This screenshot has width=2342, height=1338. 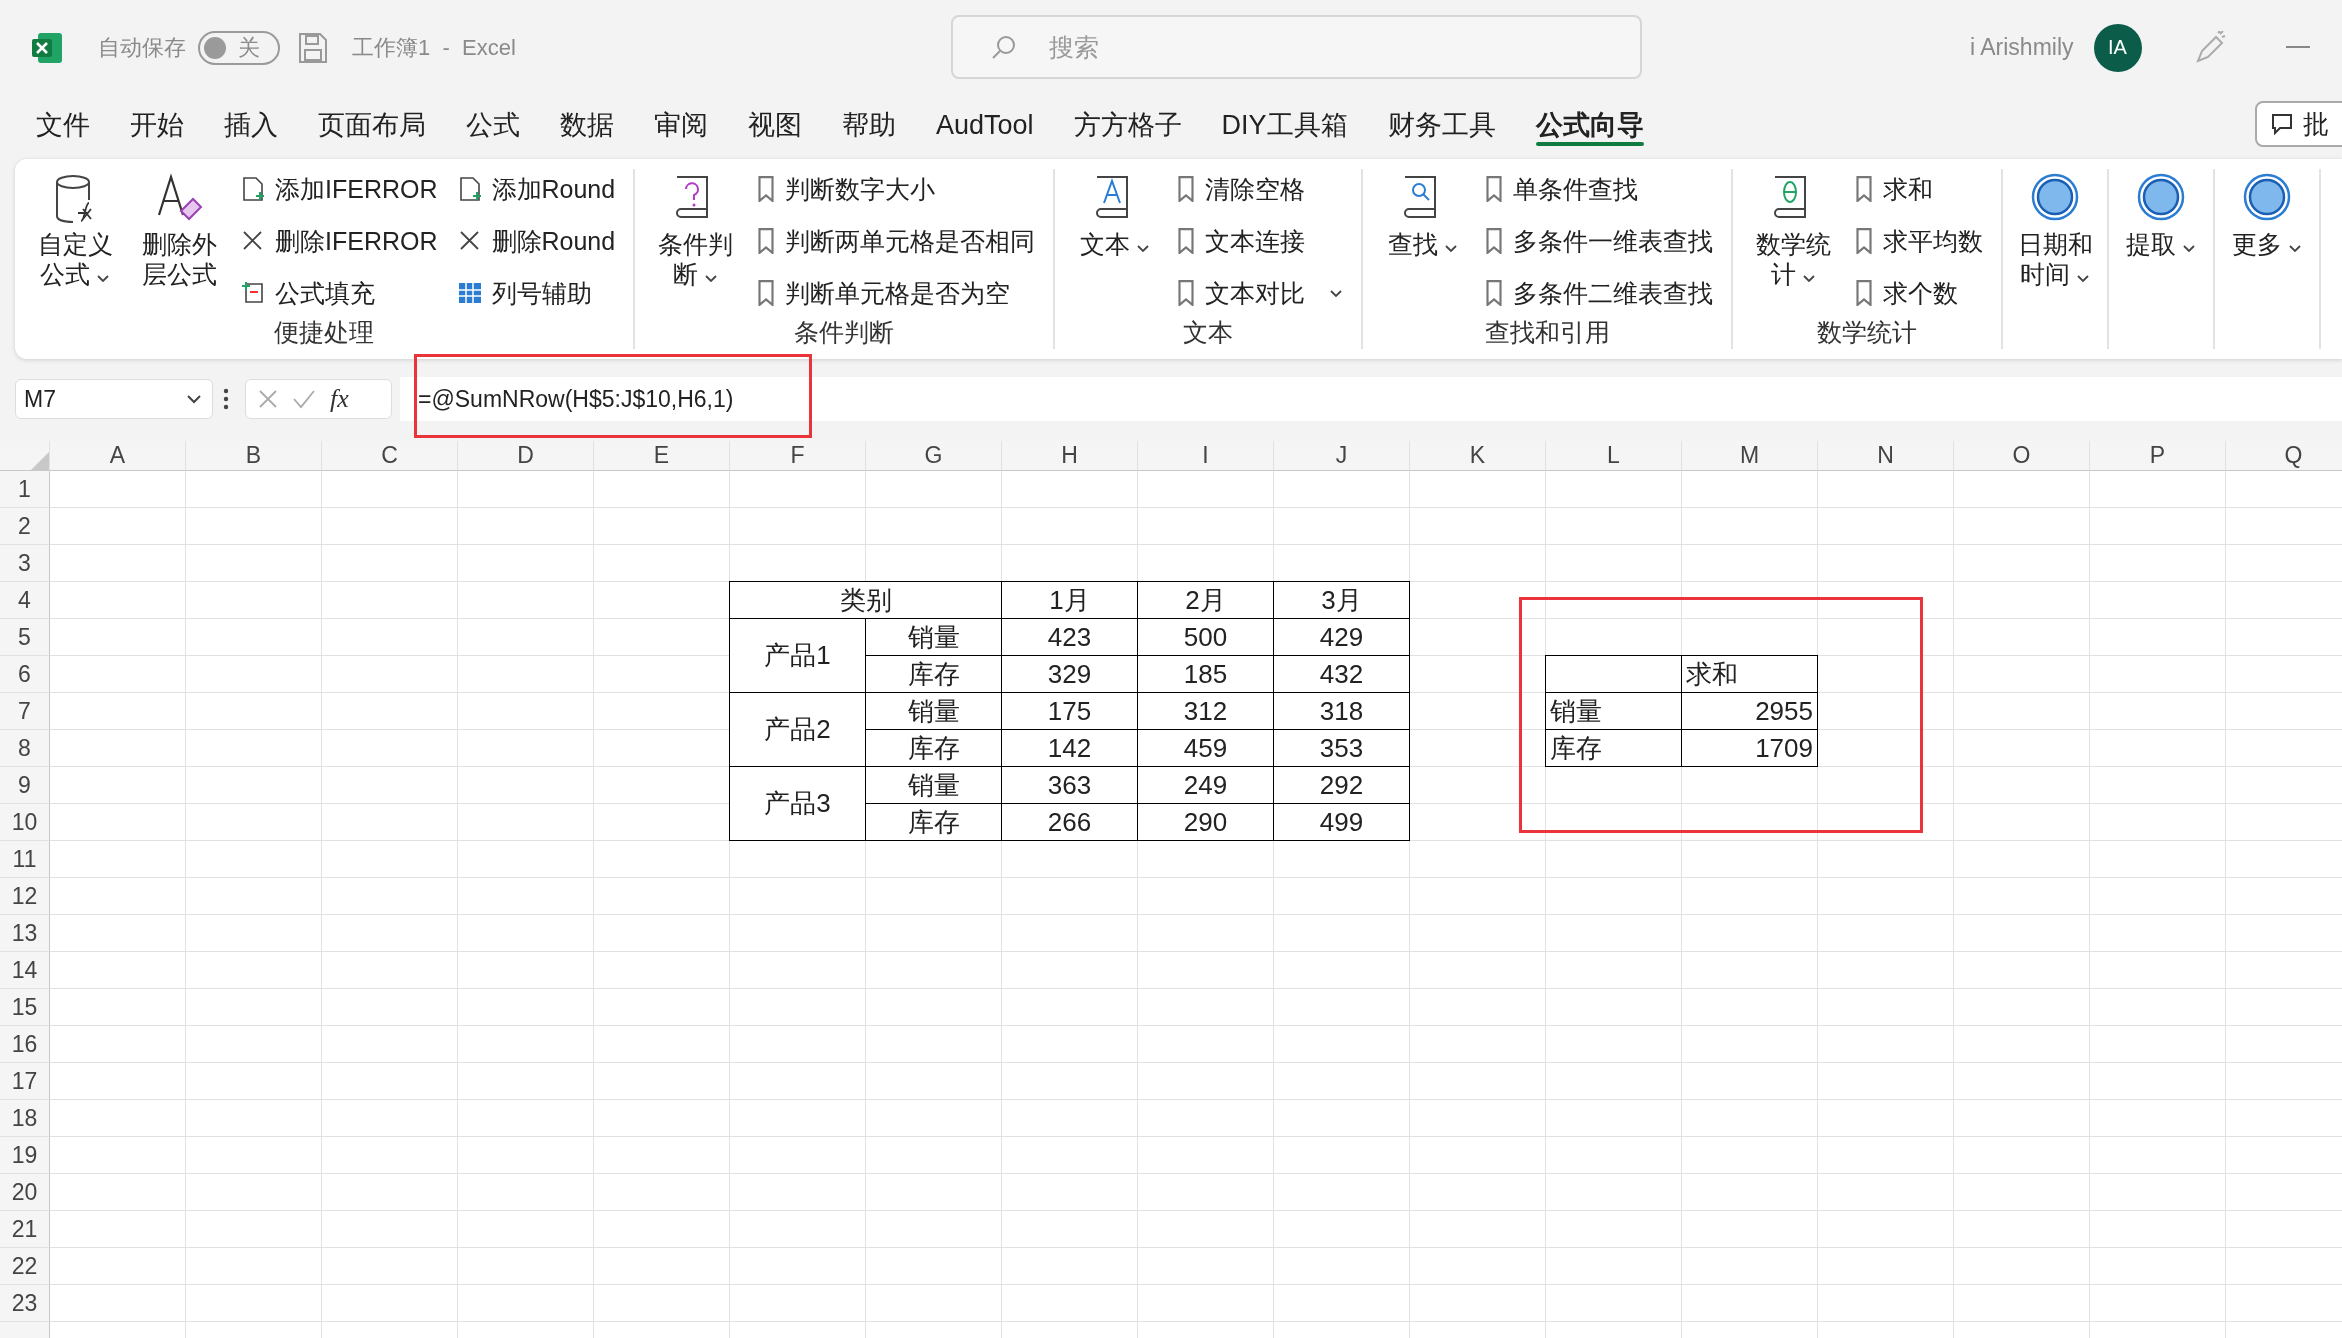 I want to click on ribbon-button: 条件判断, so click(x=695, y=229).